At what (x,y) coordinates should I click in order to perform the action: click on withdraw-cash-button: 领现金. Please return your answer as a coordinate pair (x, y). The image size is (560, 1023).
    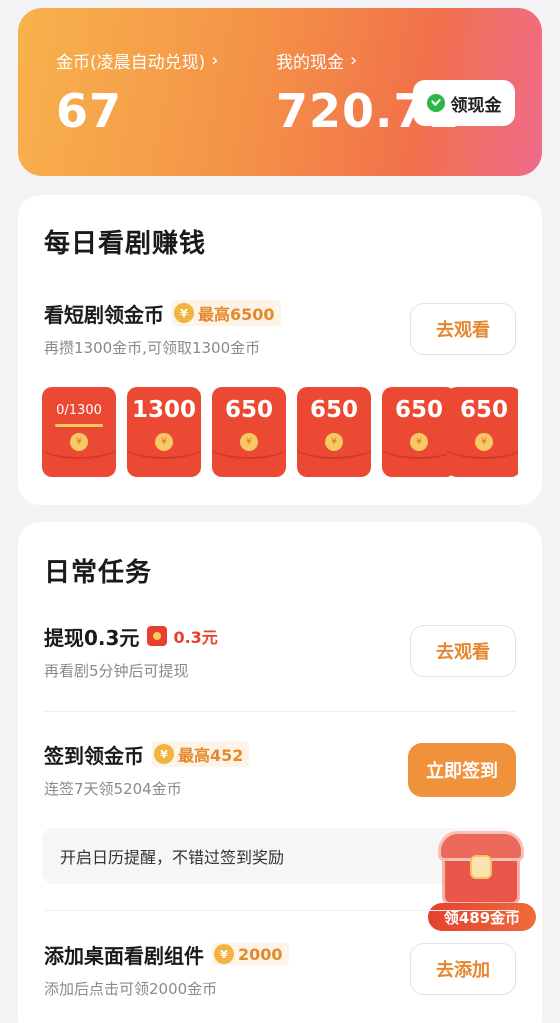
    Looking at the image, I should click on (464, 103).